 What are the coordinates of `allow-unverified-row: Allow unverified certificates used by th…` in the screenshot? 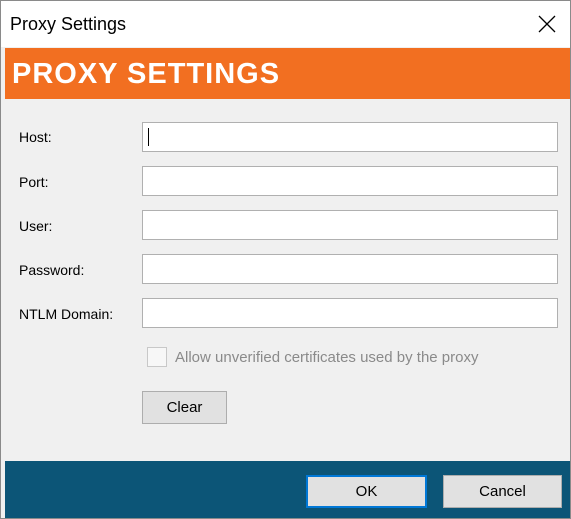 It's located at (312, 357).